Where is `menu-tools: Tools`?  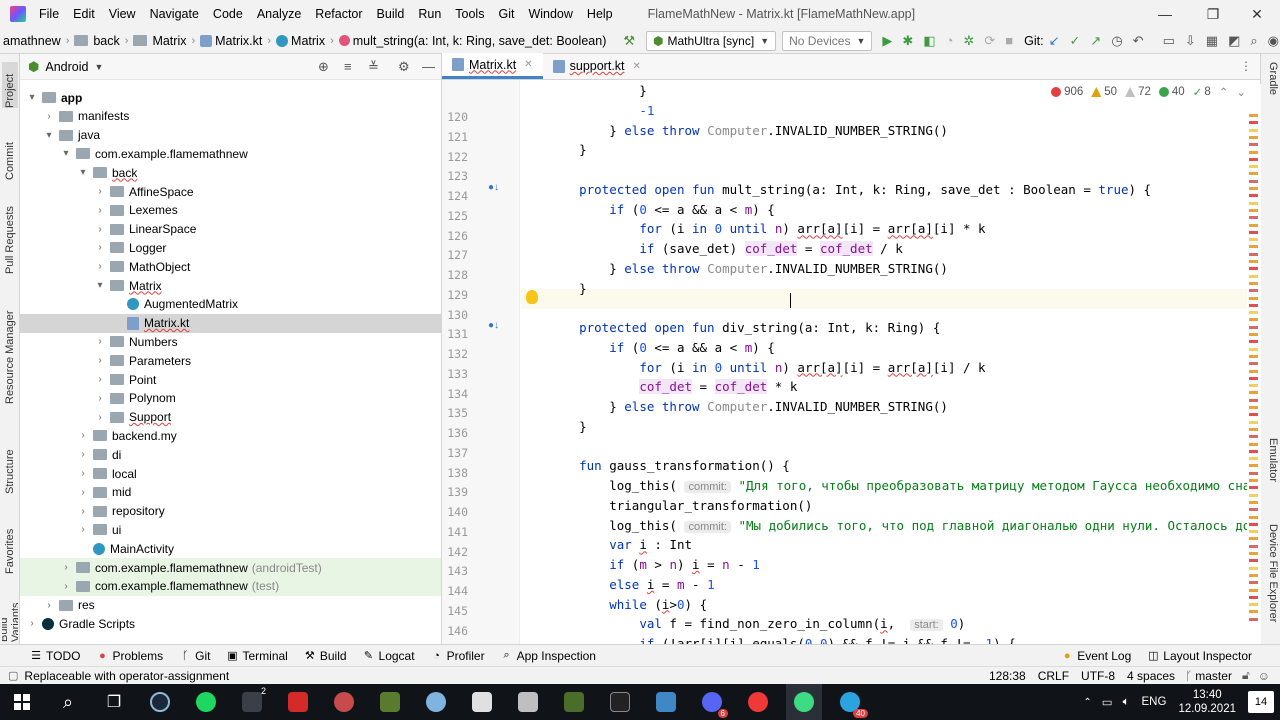 menu-tools: Tools is located at coordinates (469, 14).